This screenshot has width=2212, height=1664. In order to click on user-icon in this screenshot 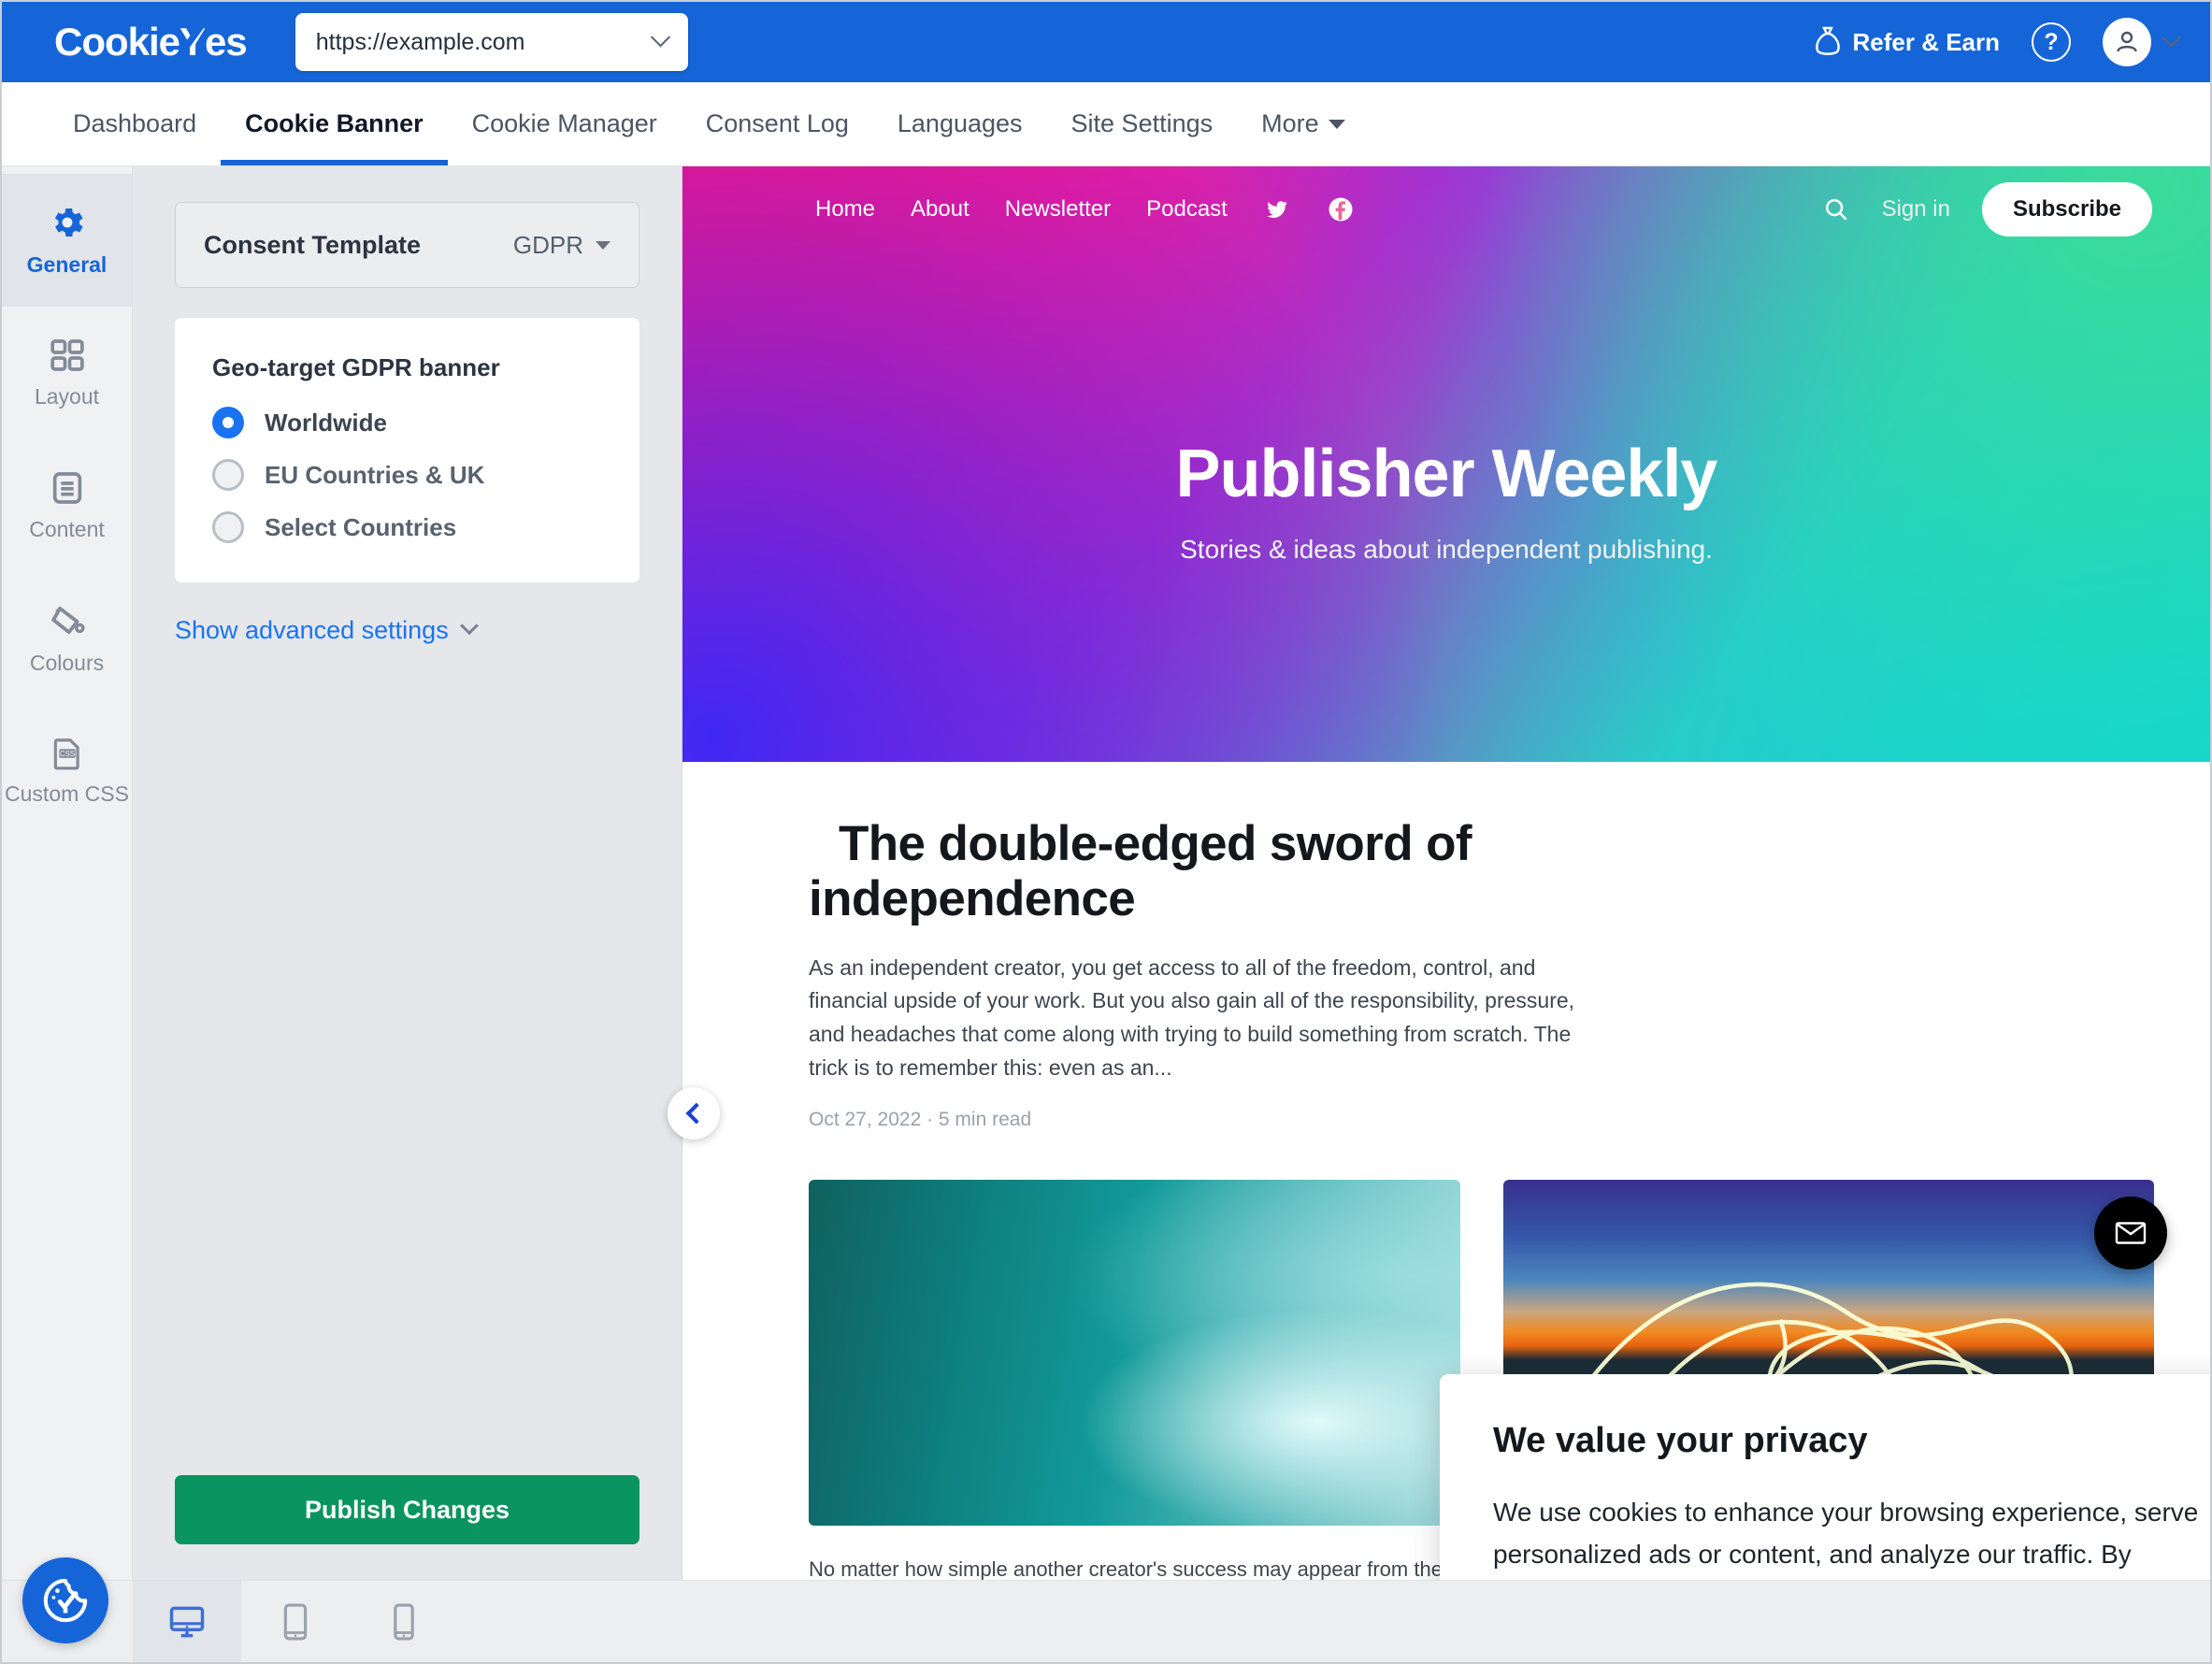, I will do `click(2127, 41)`.